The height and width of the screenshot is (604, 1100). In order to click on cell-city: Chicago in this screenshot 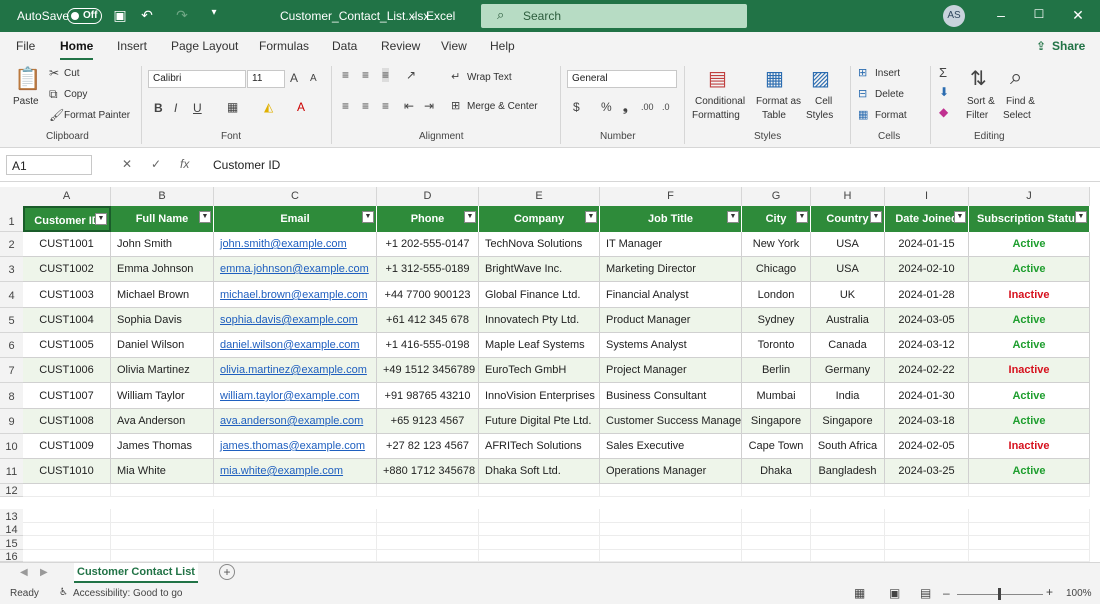, I will do `click(776, 269)`.